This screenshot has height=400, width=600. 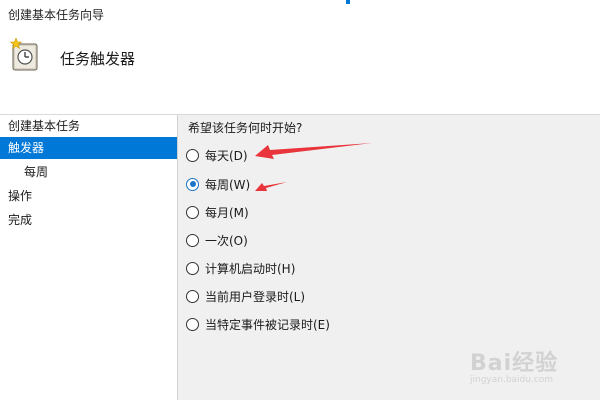 What do you see at coordinates (313, 151) in the screenshot?
I see `red-arrow-daily` at bounding box center [313, 151].